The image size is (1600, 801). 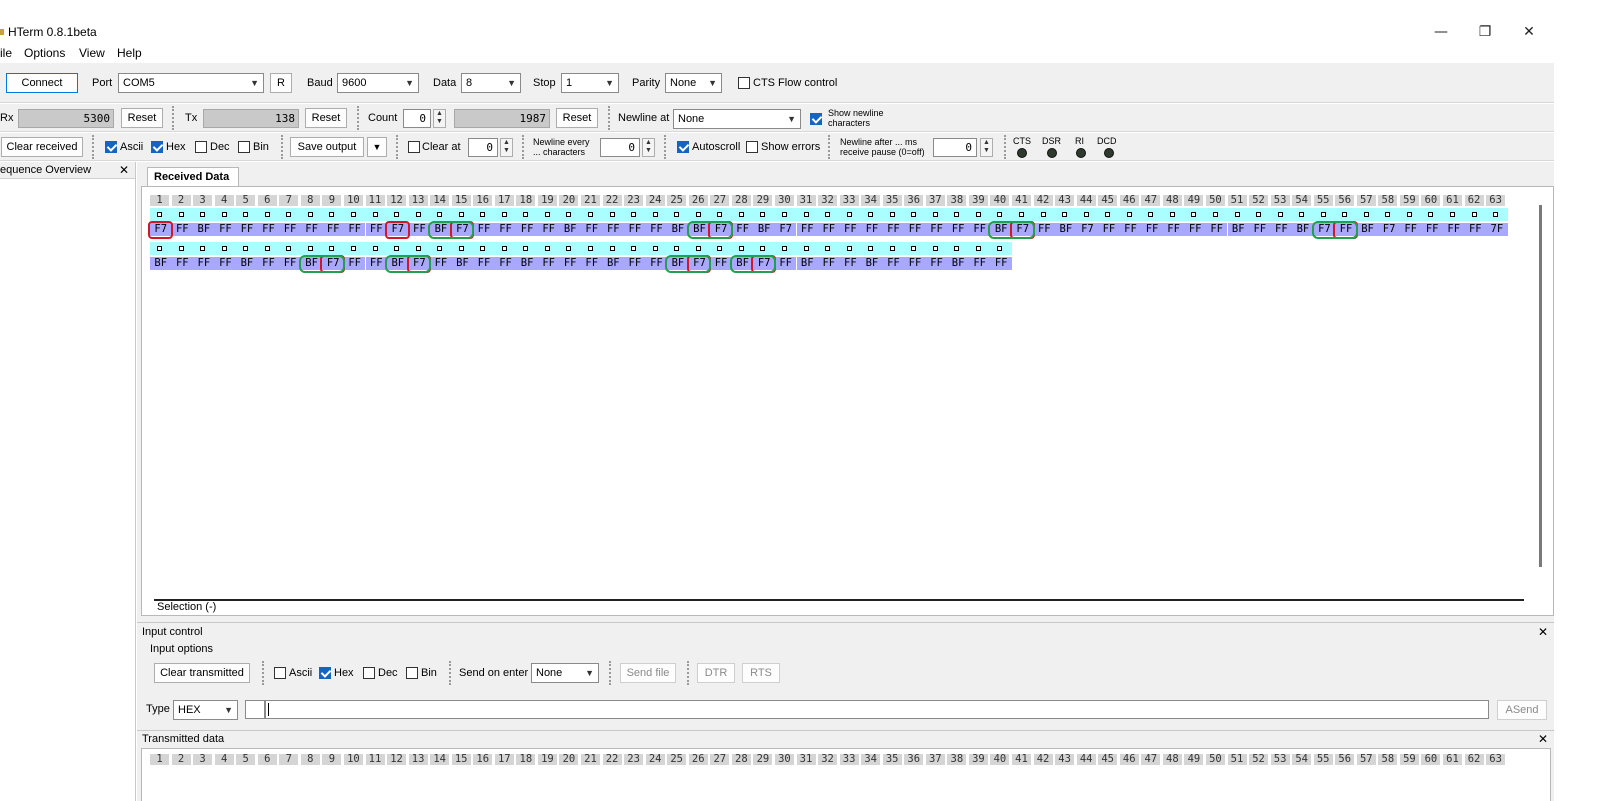 I want to click on save-output-button: Save output, so click(x=327, y=147).